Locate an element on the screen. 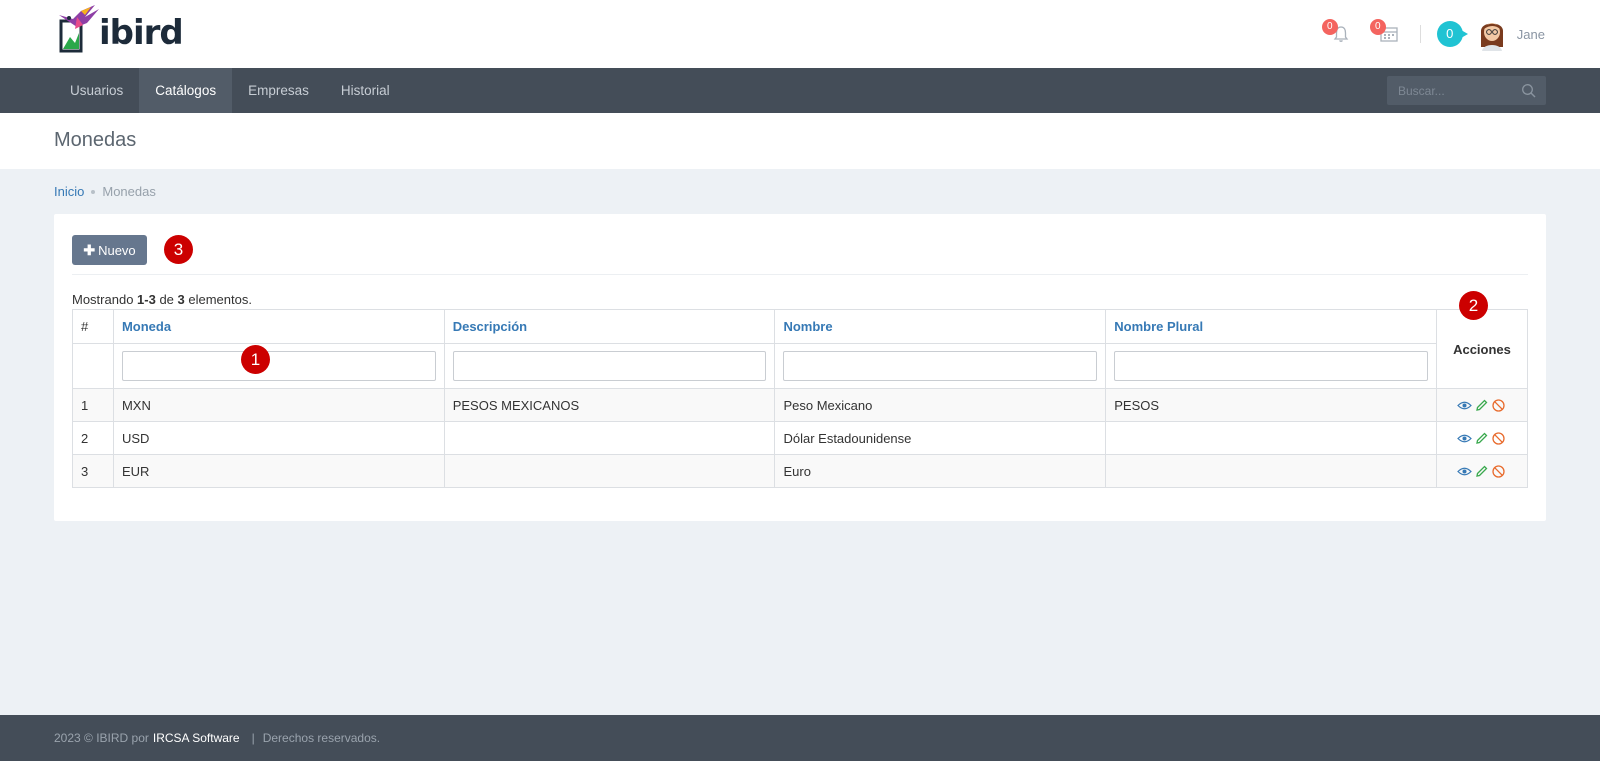  filter-nombre-input is located at coordinates (940, 366).